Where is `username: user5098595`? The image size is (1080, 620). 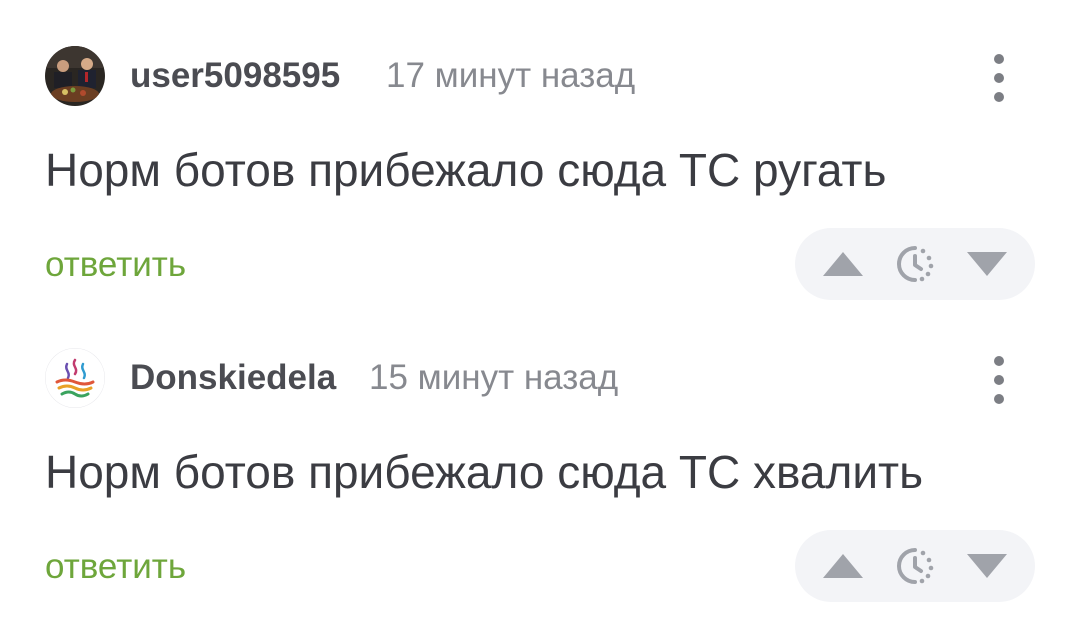 username: user5098595 is located at coordinates (235, 76).